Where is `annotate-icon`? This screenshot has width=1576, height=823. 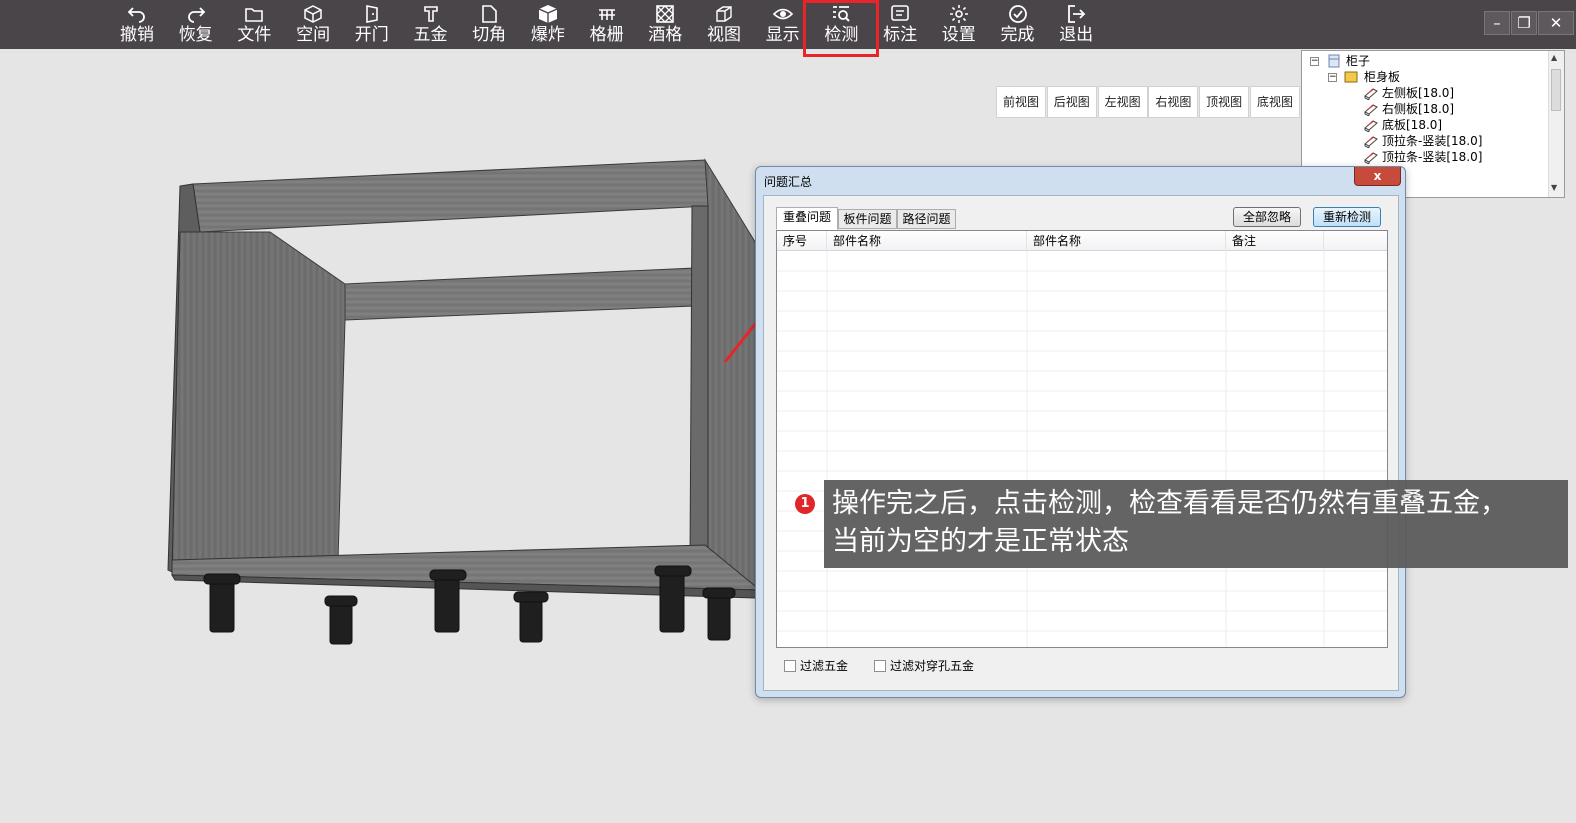 annotate-icon is located at coordinates (900, 13).